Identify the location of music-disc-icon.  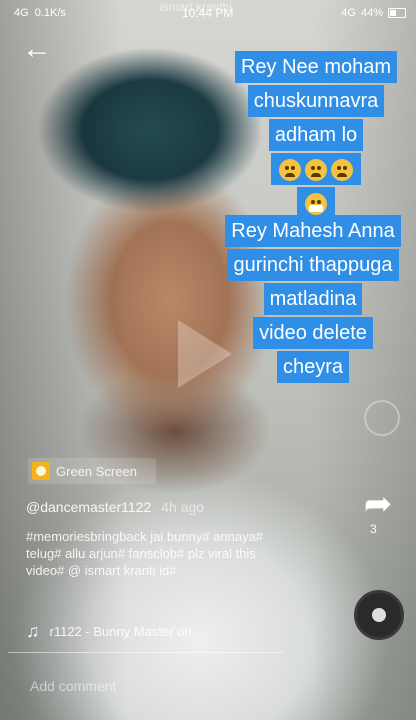
(379, 615).